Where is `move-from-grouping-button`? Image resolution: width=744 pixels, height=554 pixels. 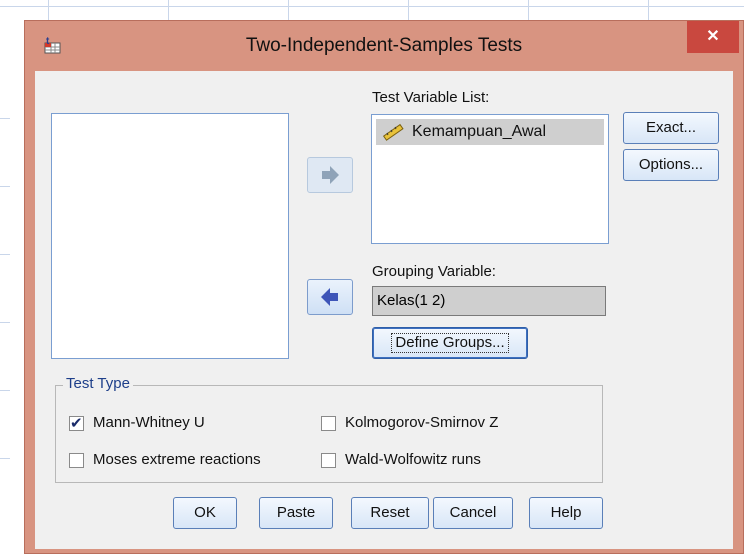
move-from-grouping-button is located at coordinates (330, 297).